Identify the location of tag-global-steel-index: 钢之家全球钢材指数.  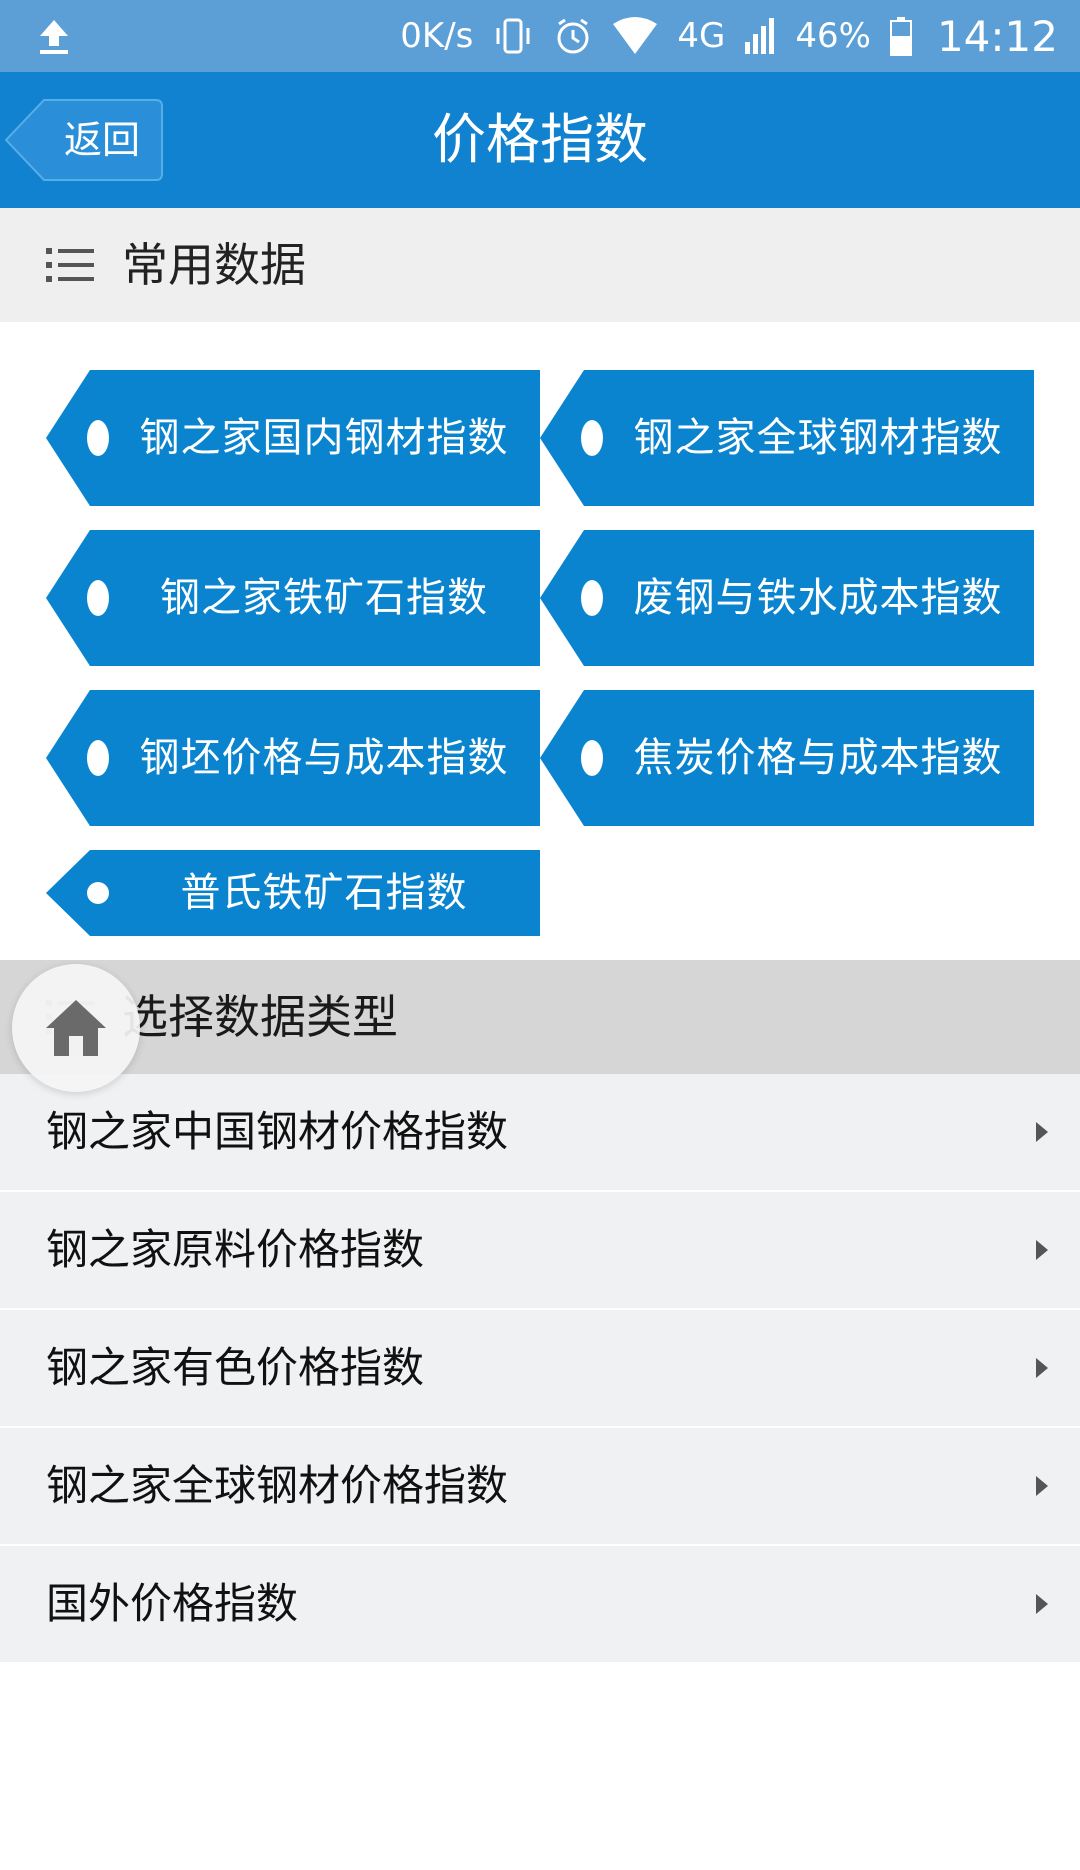
(787, 438).